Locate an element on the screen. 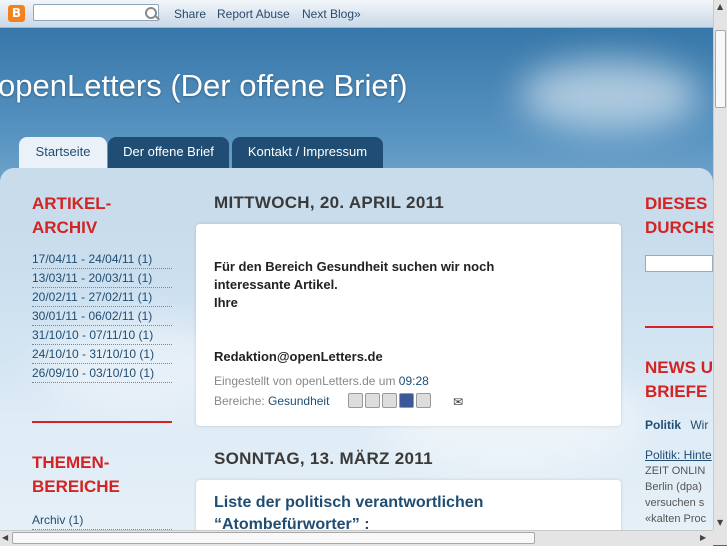 This screenshot has height=546, width=727. themes-item: Archiv (1) is located at coordinates (102, 521).